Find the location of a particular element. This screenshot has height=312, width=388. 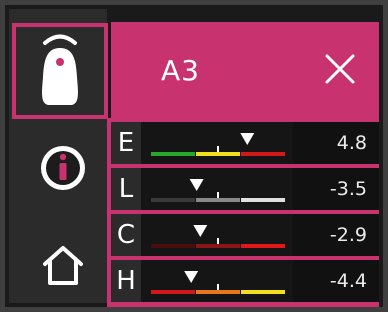

row-letter: H is located at coordinates (126, 281).